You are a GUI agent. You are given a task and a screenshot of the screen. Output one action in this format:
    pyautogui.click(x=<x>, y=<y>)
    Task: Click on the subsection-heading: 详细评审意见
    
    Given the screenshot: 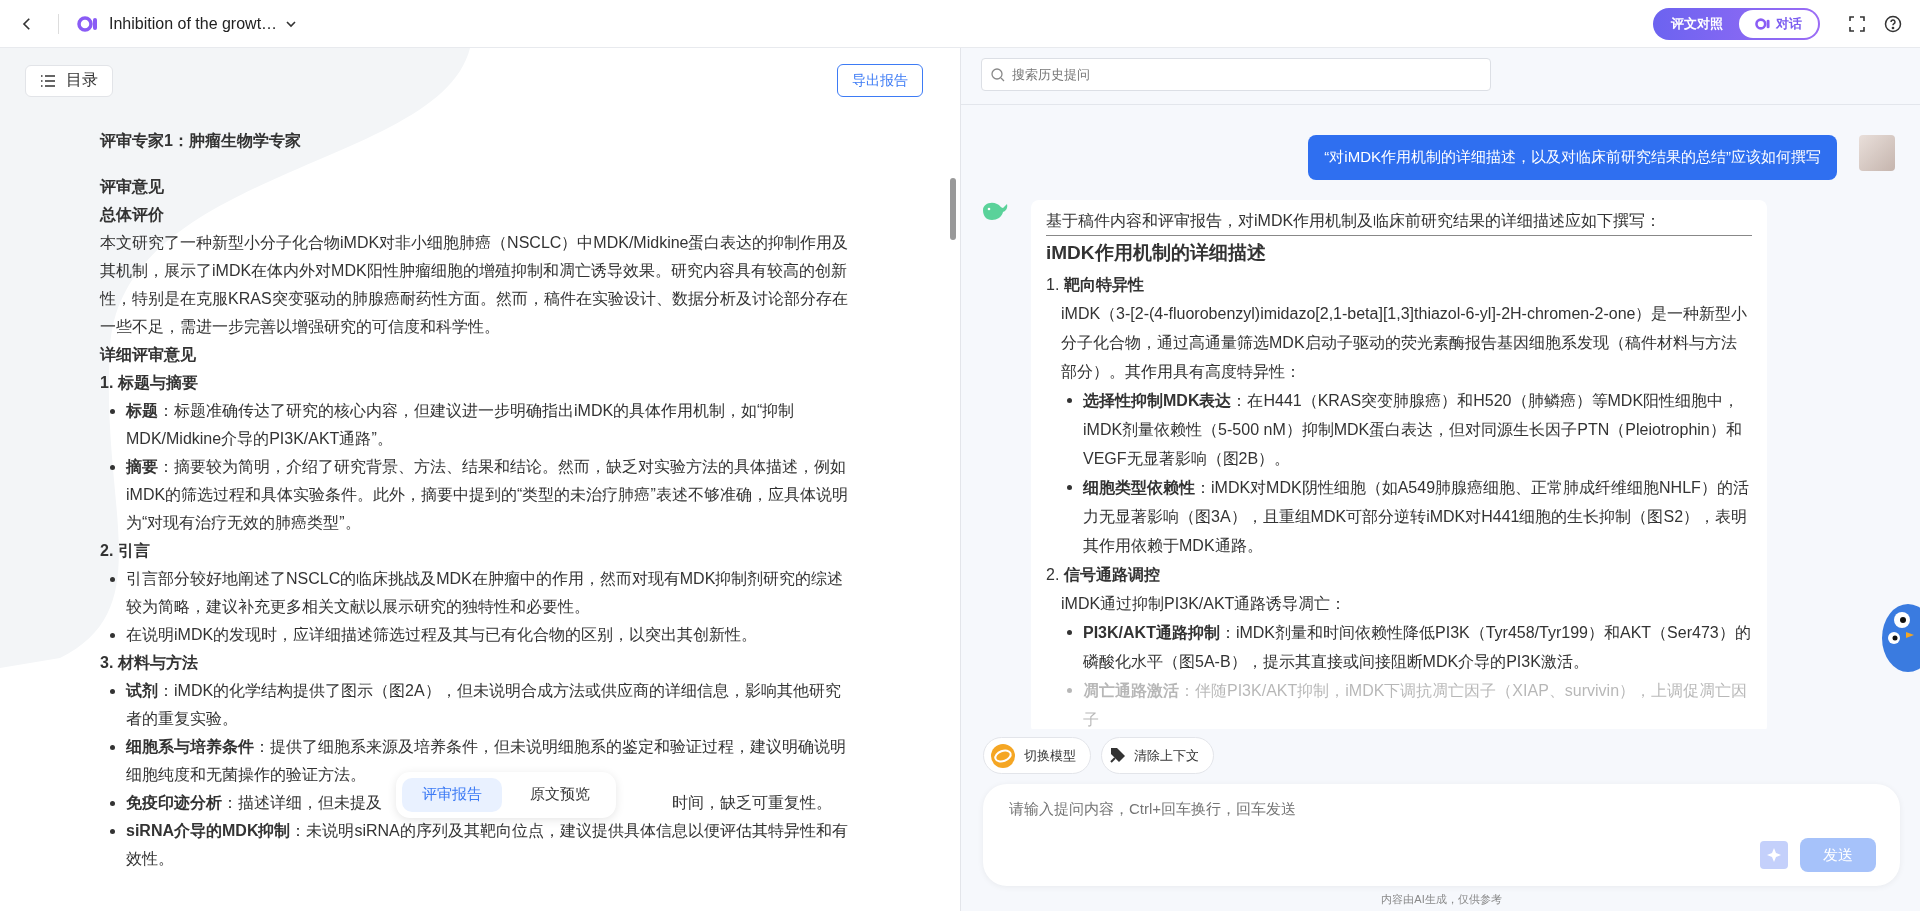 What is the action you would take?
    pyautogui.click(x=148, y=355)
    